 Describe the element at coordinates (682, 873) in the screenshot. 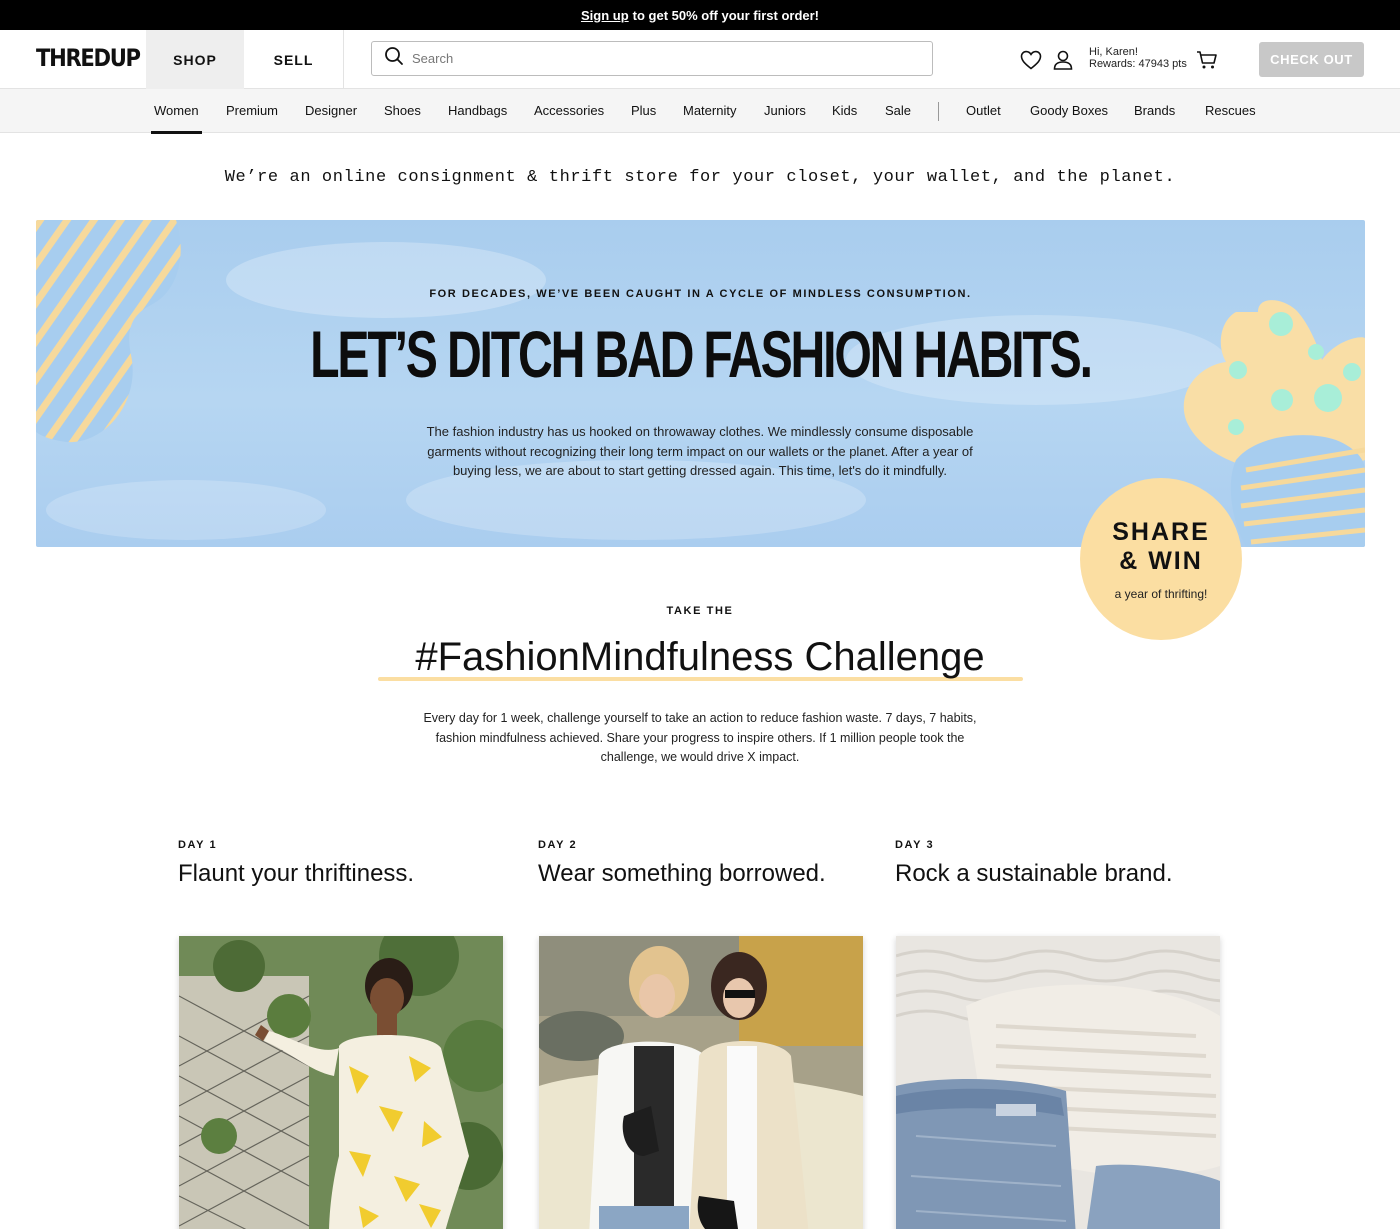

I see `day-title: Wear something borrowed.` at that location.